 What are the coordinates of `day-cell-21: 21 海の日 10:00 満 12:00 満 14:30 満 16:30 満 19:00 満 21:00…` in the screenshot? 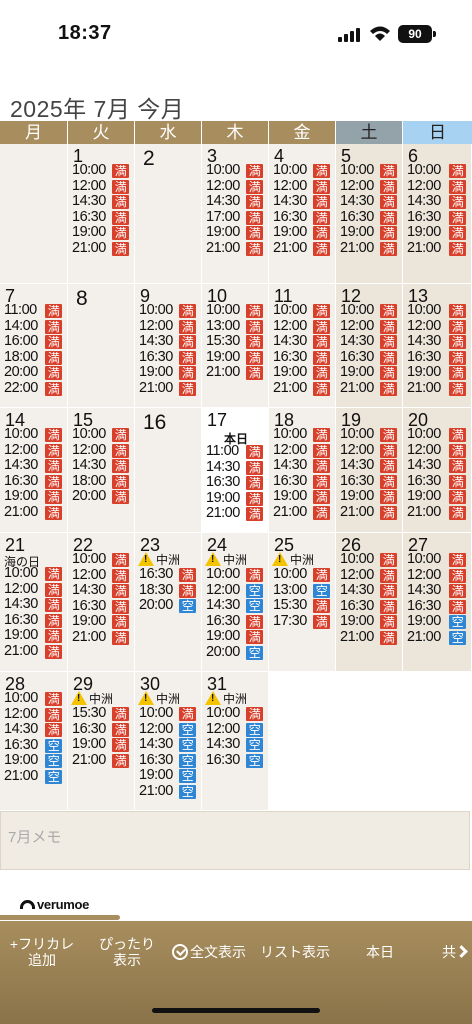 It's located at (34, 602).